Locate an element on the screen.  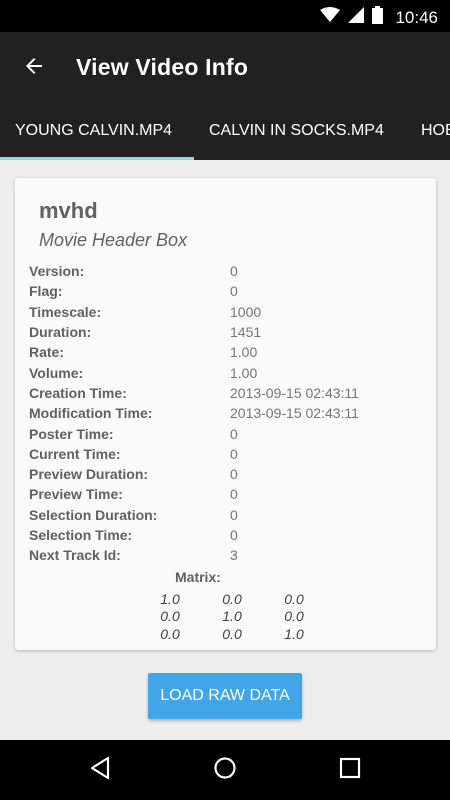
field-row-modification-time: Modification Time: 2013-09-15 02:43:11 is located at coordinates (229, 413).